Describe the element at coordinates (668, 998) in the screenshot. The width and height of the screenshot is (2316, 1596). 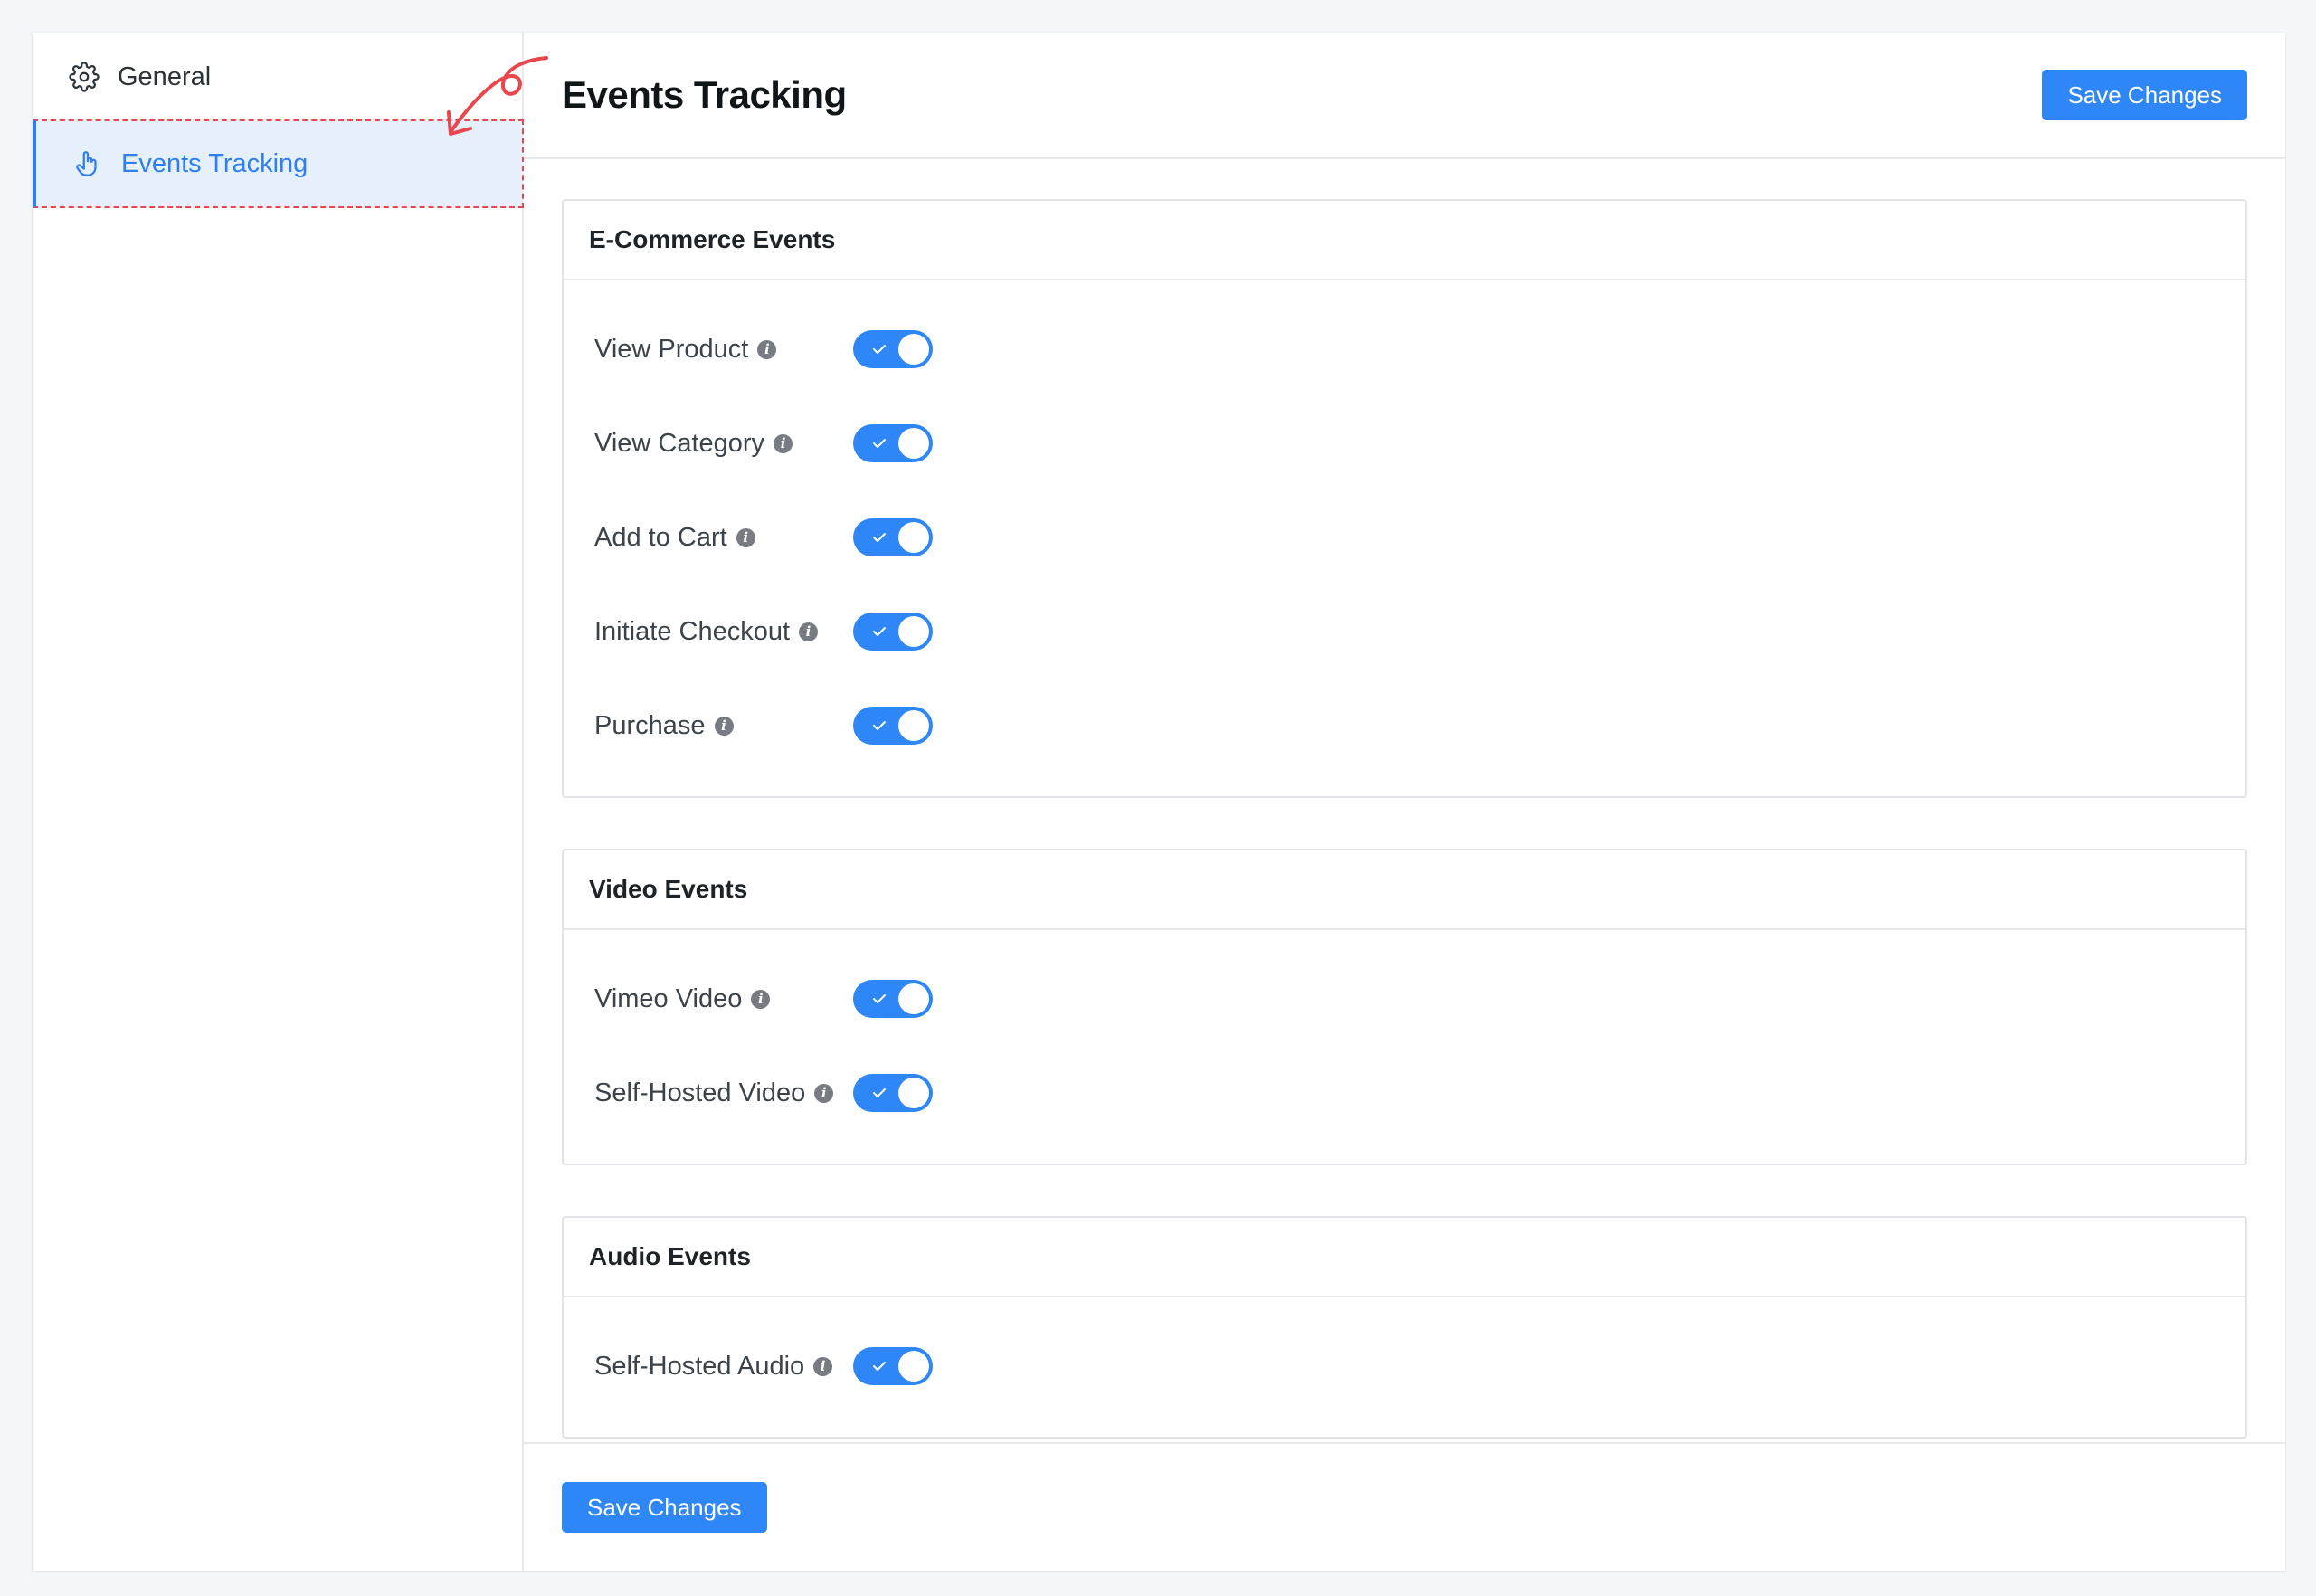
I see `event-label: Vimeo Video` at that location.